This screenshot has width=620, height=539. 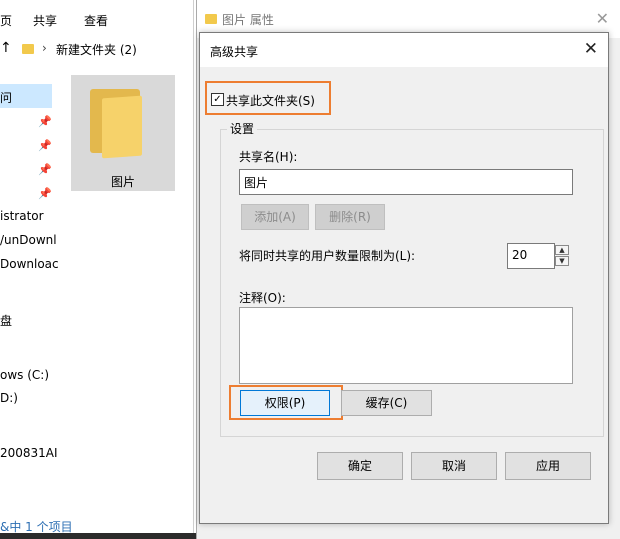 What do you see at coordinates (22, 216) in the screenshot?
I see `nav-item-administrator: istrator` at bounding box center [22, 216].